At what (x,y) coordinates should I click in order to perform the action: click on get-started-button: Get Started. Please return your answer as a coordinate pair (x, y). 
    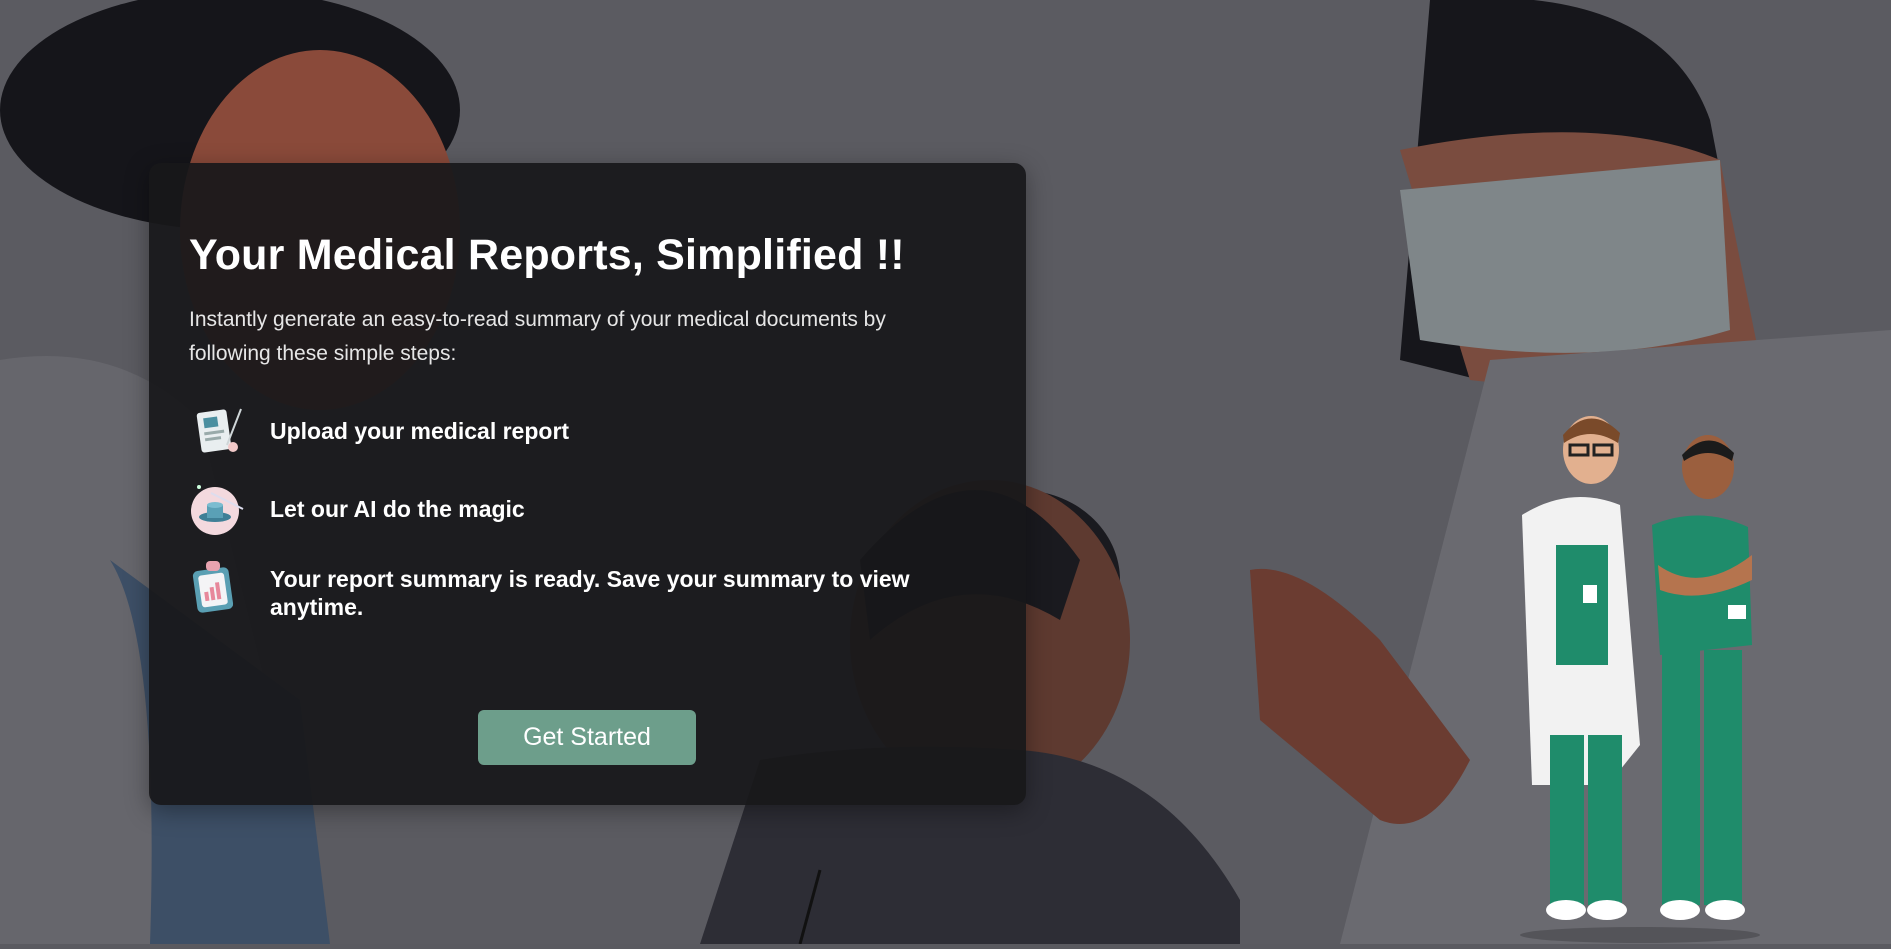
    Looking at the image, I should click on (587, 737).